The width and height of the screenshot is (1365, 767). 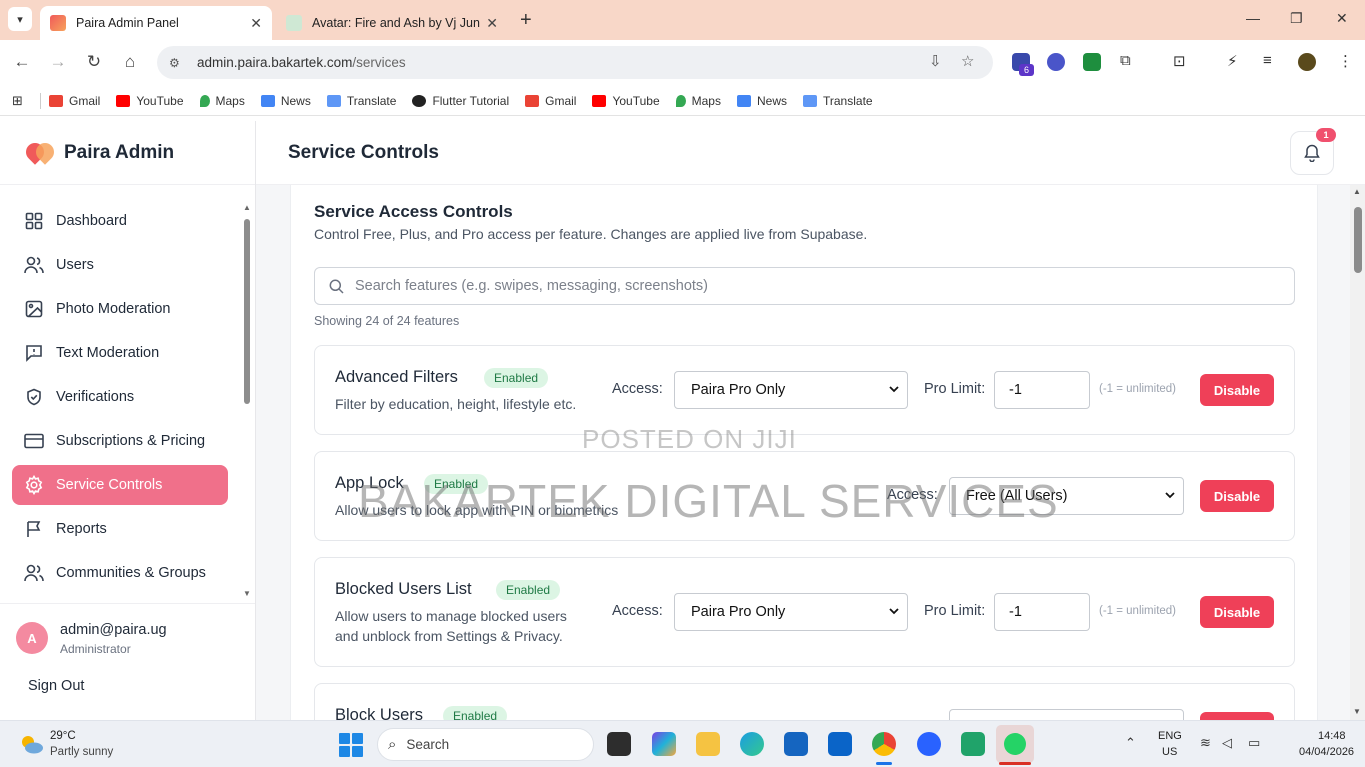 I want to click on wifi-icon: ≋, so click(x=1205, y=743).